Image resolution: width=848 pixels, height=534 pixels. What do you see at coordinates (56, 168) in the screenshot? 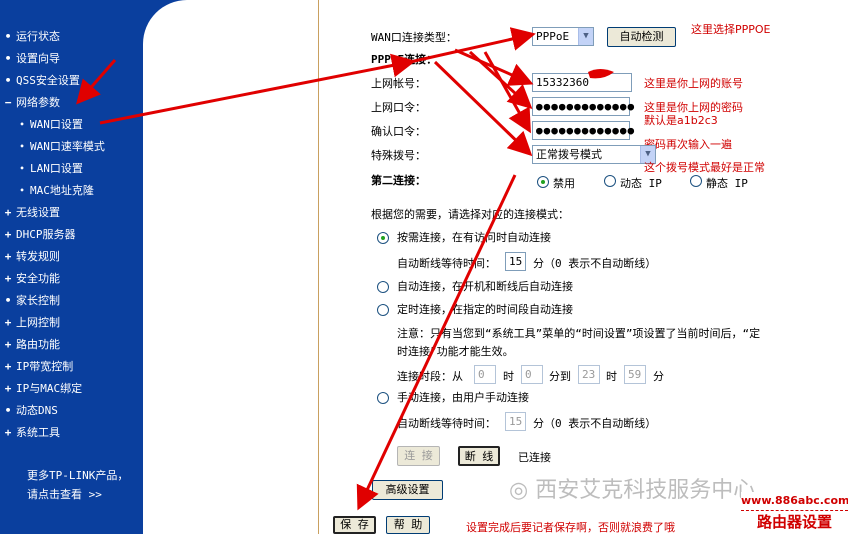
I see `sidebar-item-label: LAN口设置` at bounding box center [56, 168].